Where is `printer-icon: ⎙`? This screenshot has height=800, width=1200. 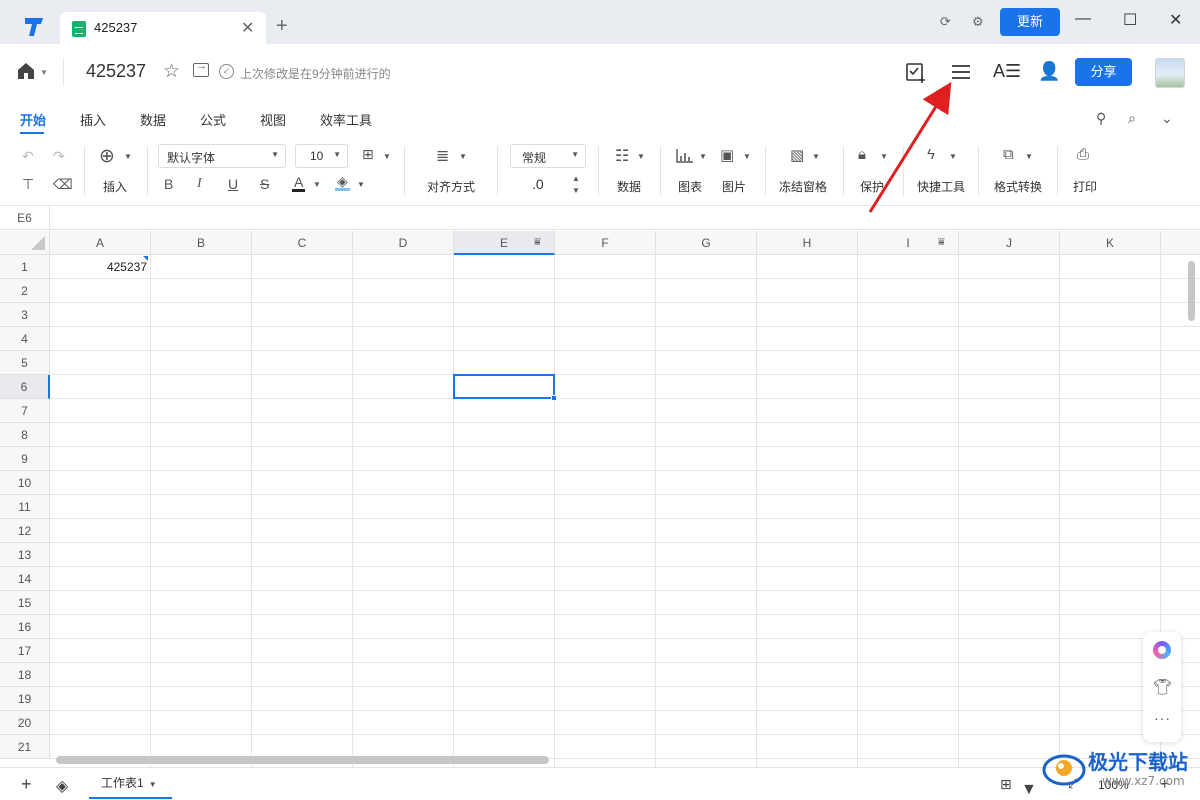 printer-icon: ⎙ is located at coordinates (1083, 154).